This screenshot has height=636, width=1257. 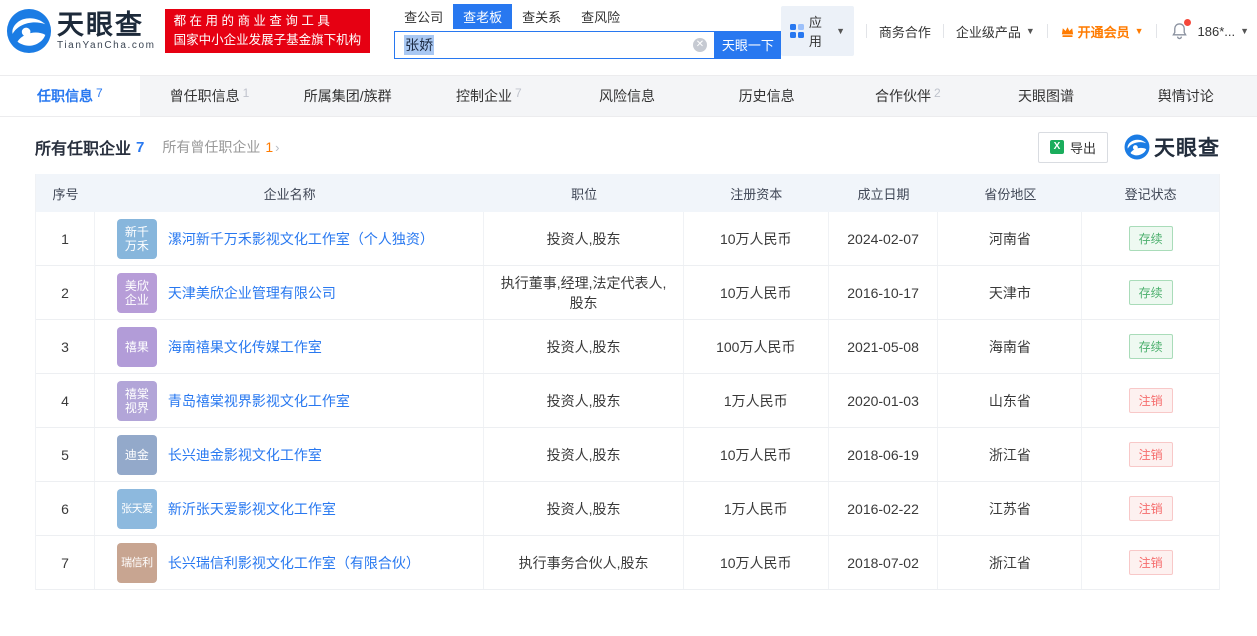 I want to click on company-cell: 新千 万禾 漯河新千万禾影视文化工作室（个人独资）, so click(x=290, y=238).